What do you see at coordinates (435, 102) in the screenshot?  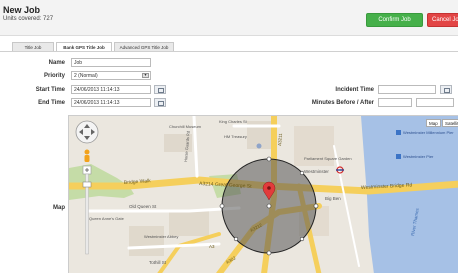 I see `minutes-after-input` at bounding box center [435, 102].